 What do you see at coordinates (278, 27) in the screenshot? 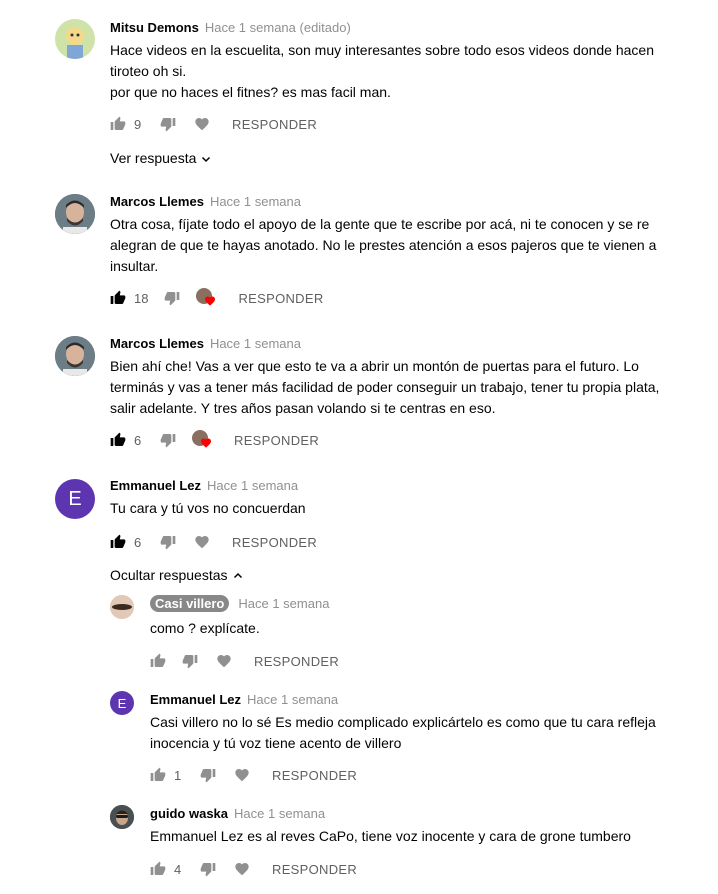
I see `timestamp: Hace 1 semana (editado)` at bounding box center [278, 27].